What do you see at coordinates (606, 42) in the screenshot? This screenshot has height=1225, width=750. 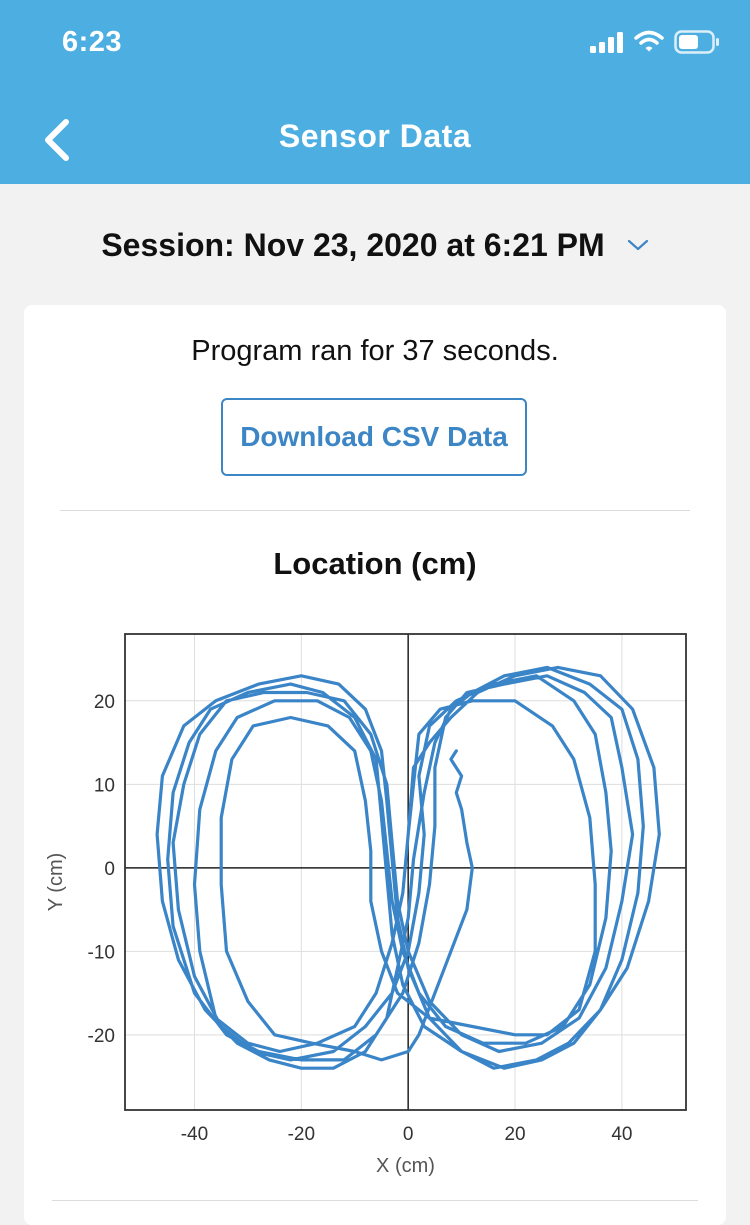 I see `cellular-signal-icon` at bounding box center [606, 42].